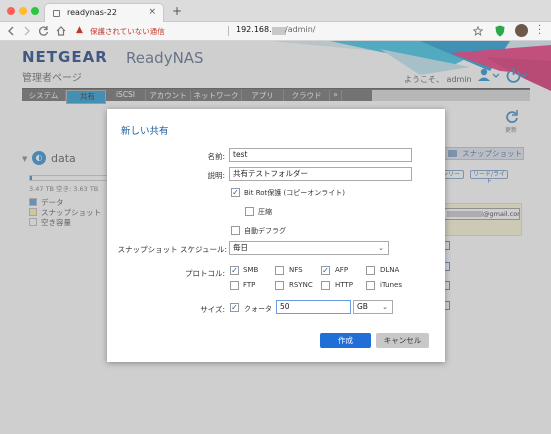  What do you see at coordinates (44, 31) in the screenshot?
I see `reload-icon` at bounding box center [44, 31].